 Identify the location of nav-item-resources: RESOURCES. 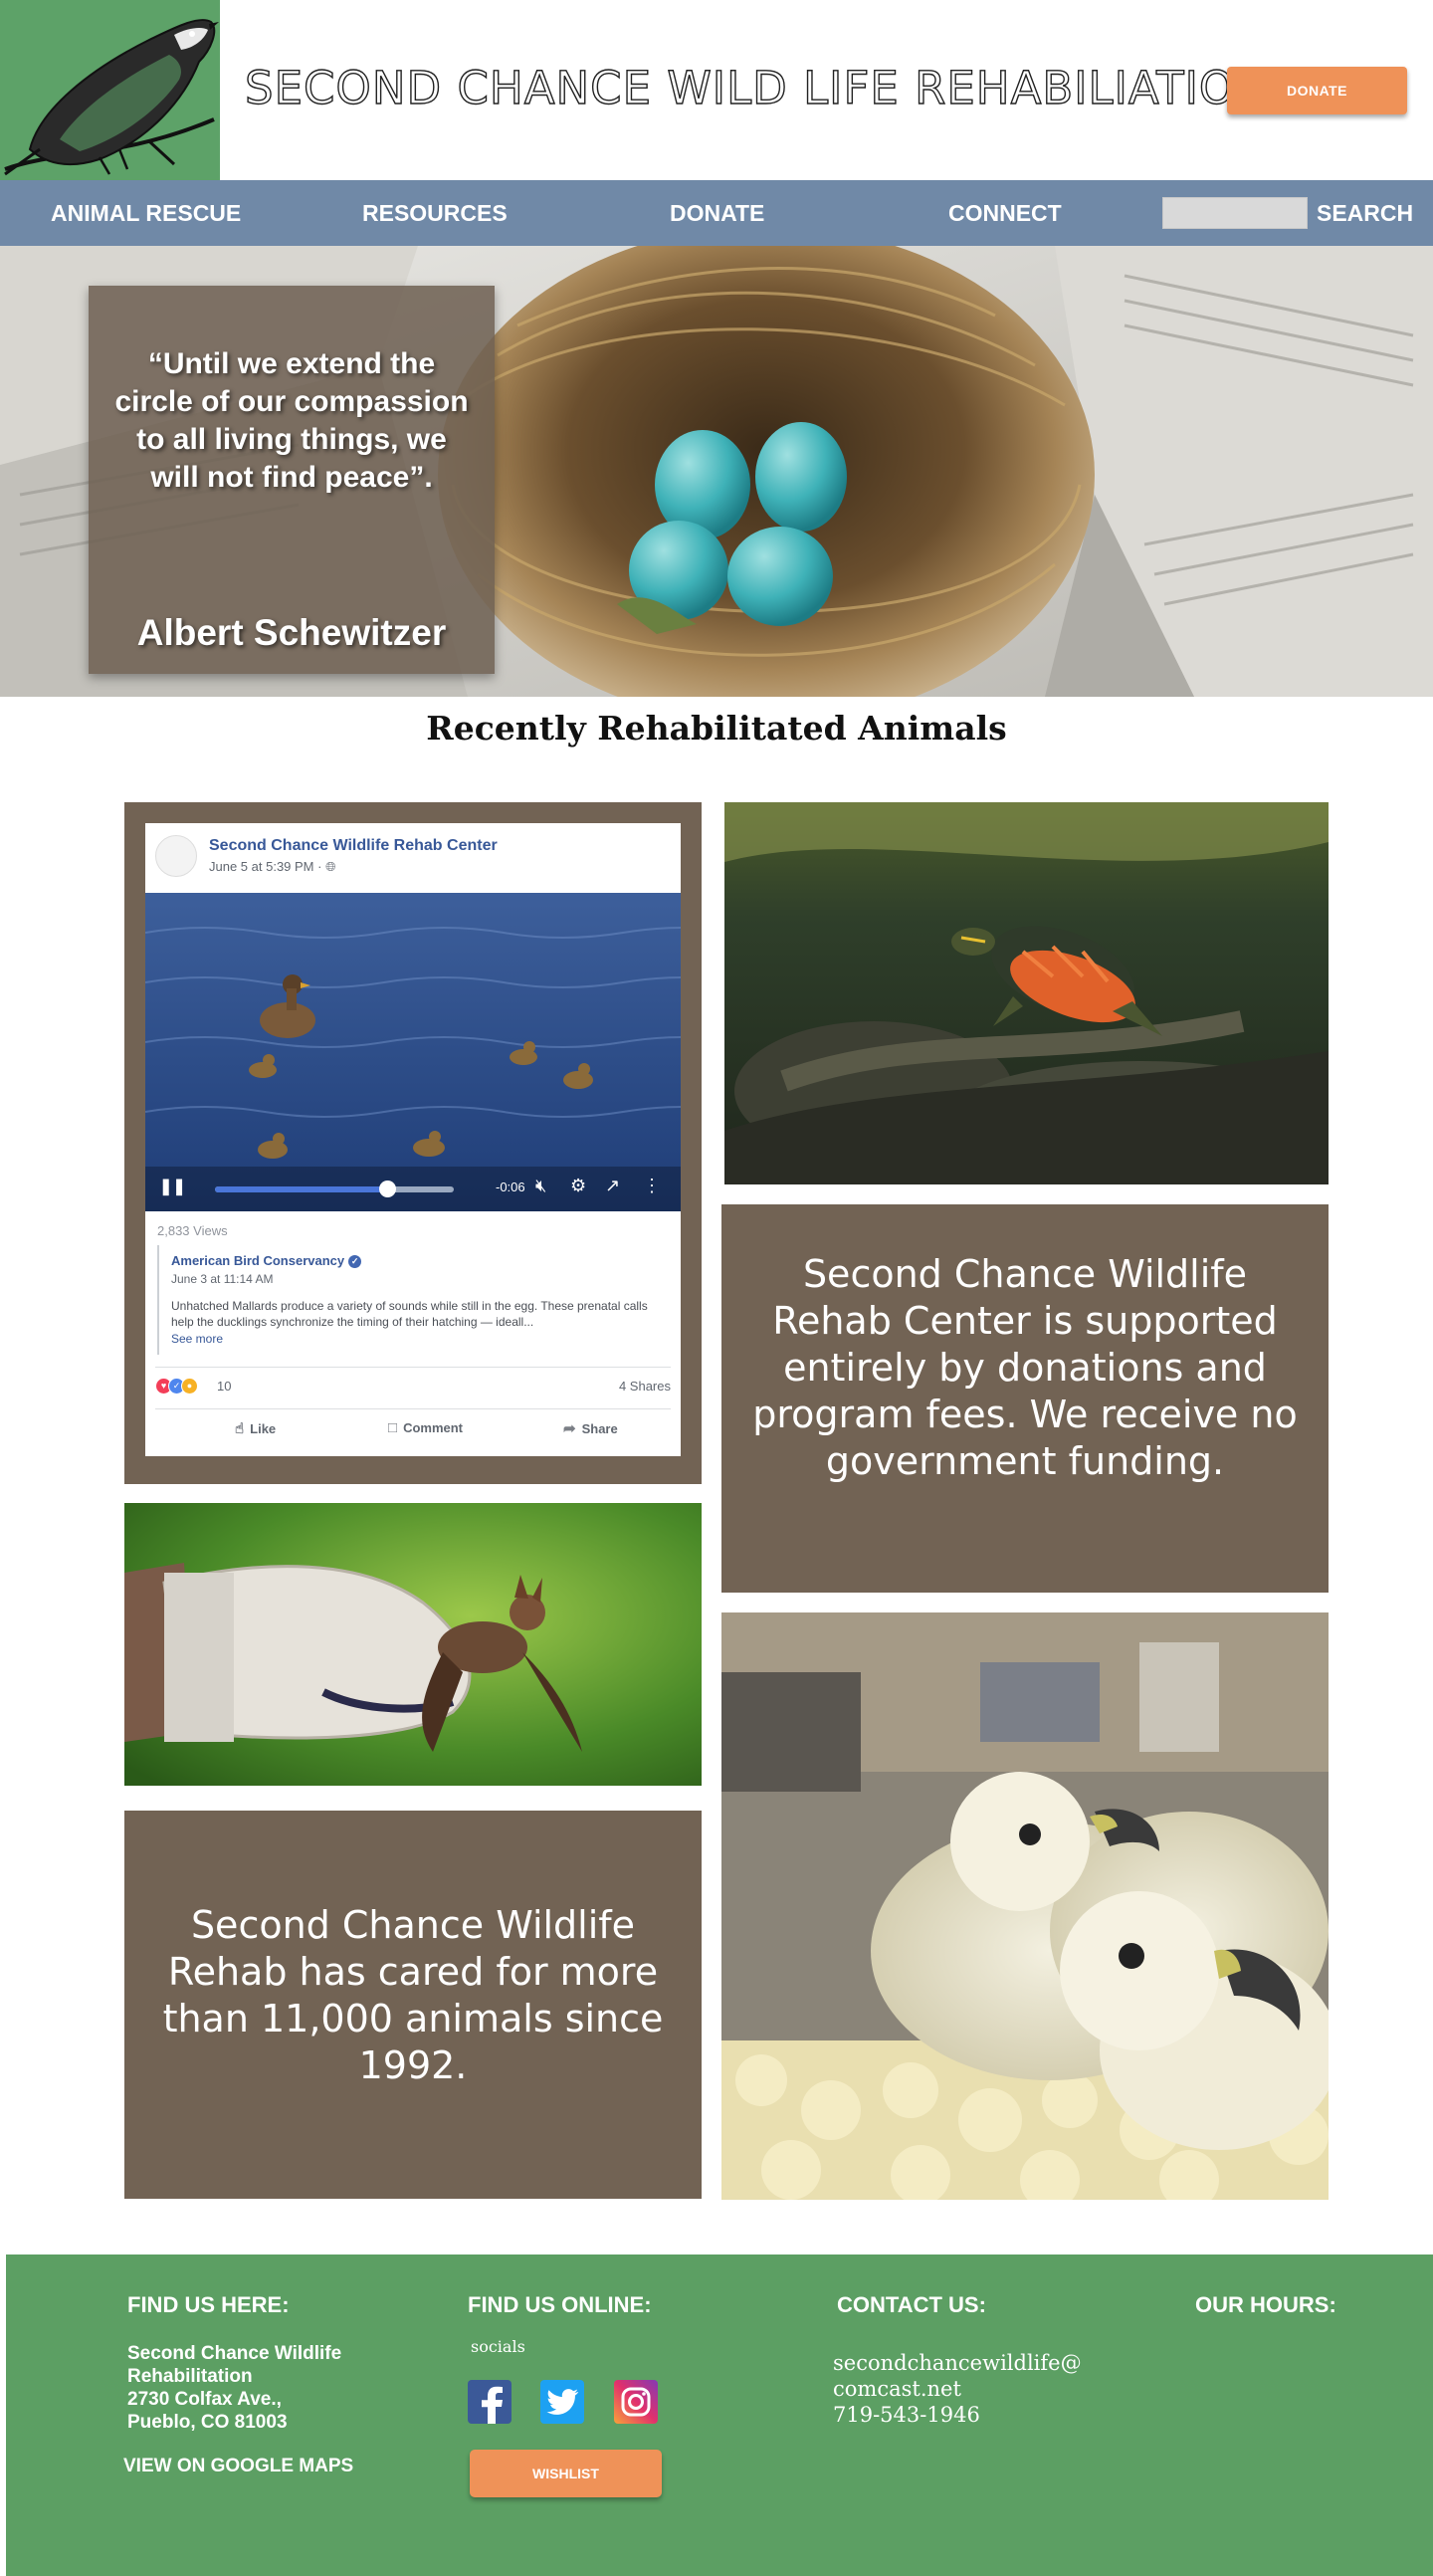
(435, 213).